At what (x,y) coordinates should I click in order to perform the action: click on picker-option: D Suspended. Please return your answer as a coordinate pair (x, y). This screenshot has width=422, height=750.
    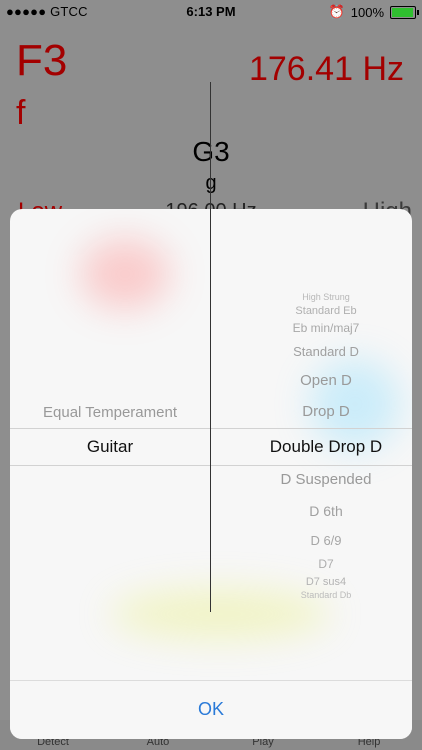
    Looking at the image, I should click on (311, 479).